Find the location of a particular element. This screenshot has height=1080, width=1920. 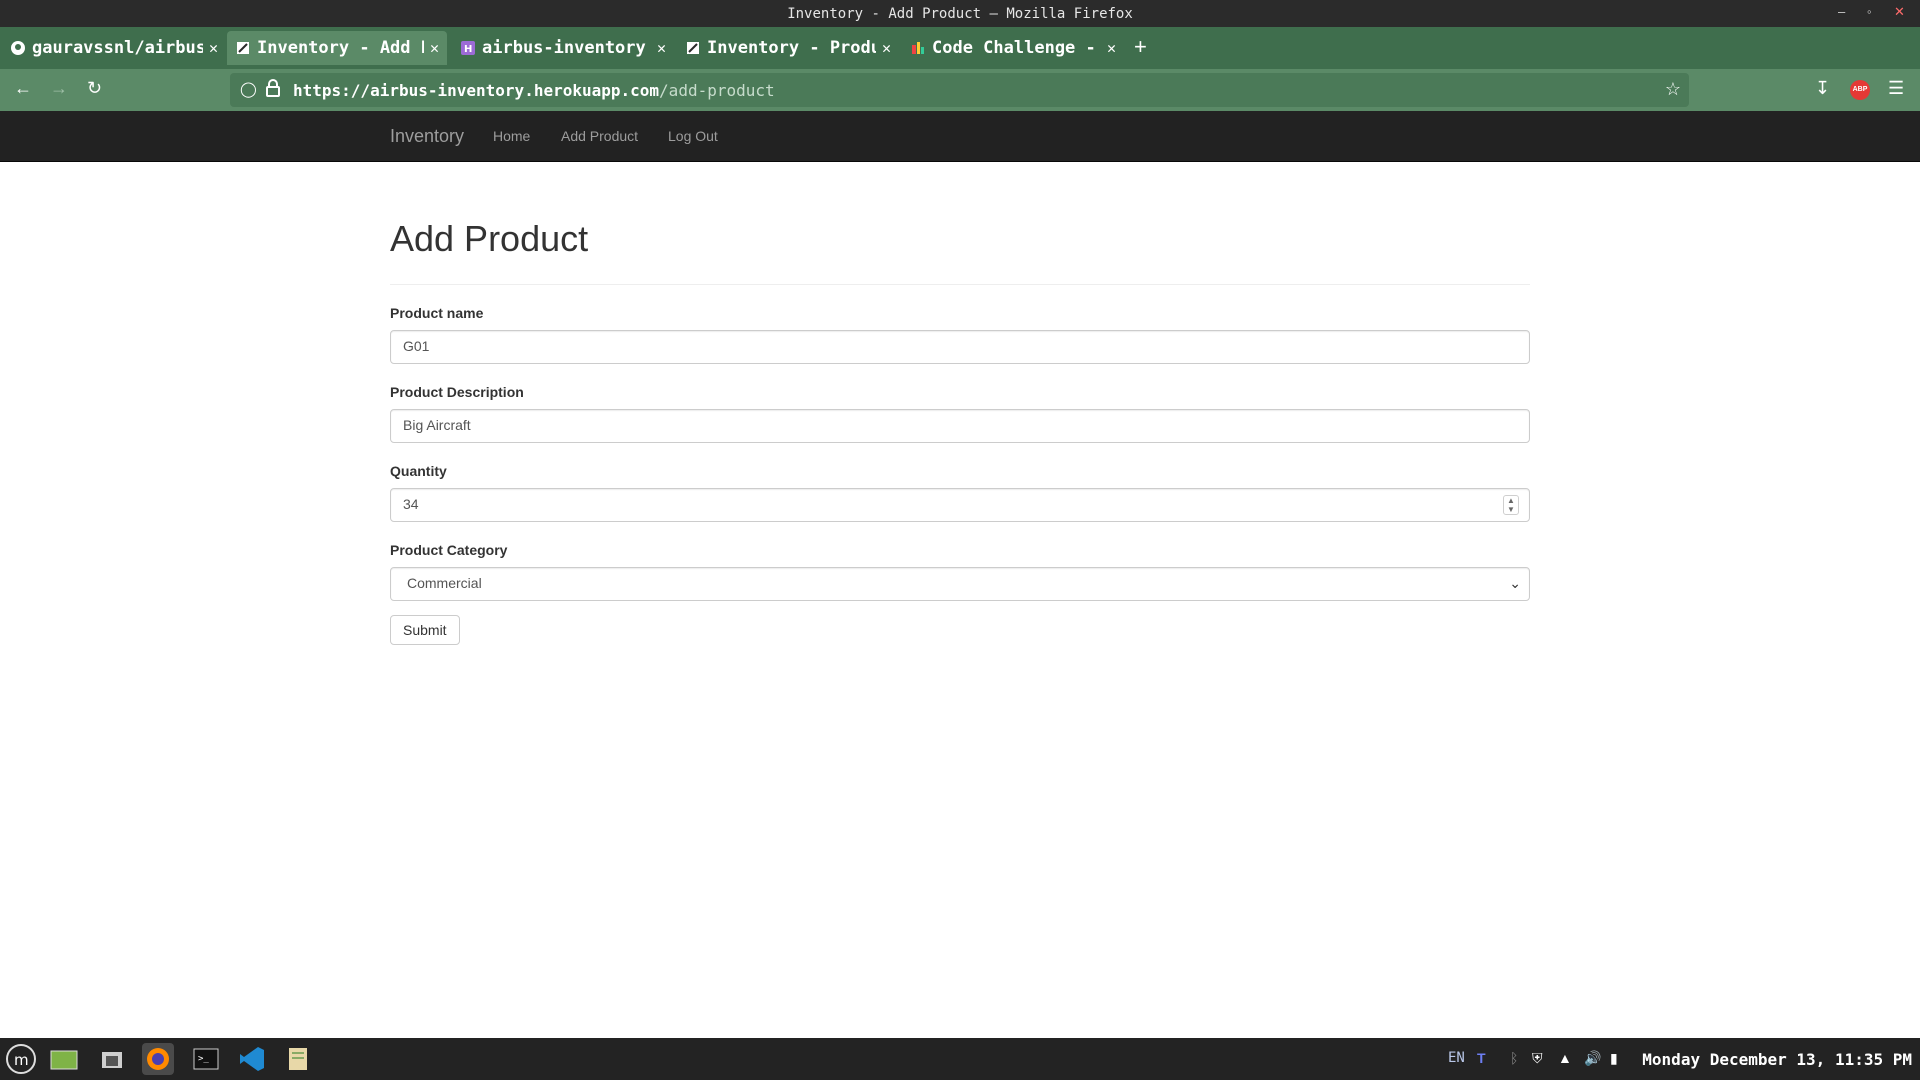

nav-home-link: Home is located at coordinates (511, 136).